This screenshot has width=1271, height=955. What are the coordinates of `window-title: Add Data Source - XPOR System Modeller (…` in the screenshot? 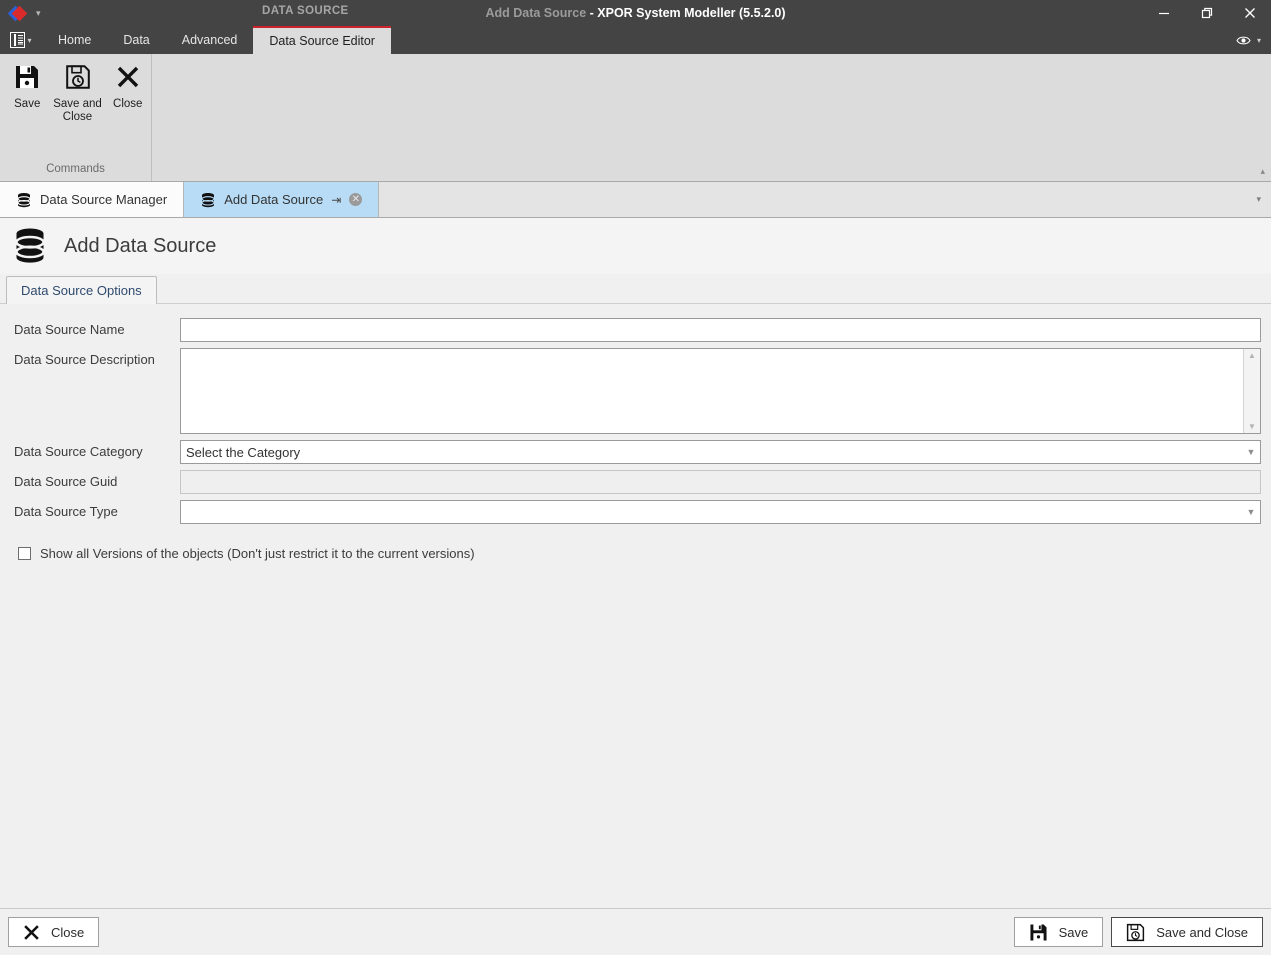 It's located at (635, 13).